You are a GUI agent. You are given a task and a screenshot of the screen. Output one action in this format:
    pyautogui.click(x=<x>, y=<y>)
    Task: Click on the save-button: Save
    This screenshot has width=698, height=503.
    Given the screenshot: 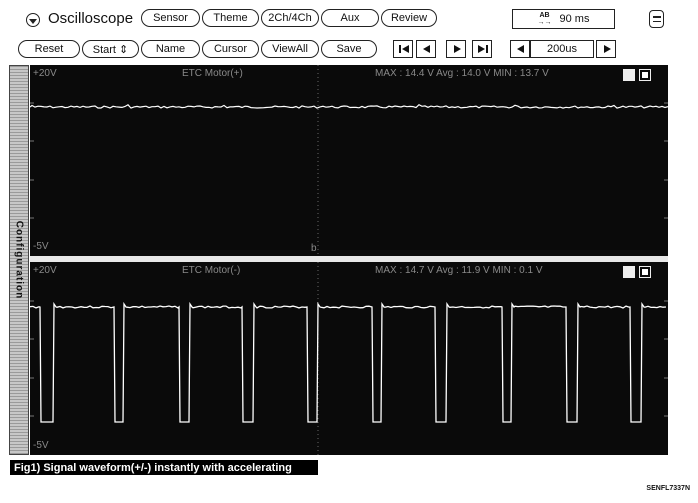 What is the action you would take?
    pyautogui.click(x=349, y=49)
    